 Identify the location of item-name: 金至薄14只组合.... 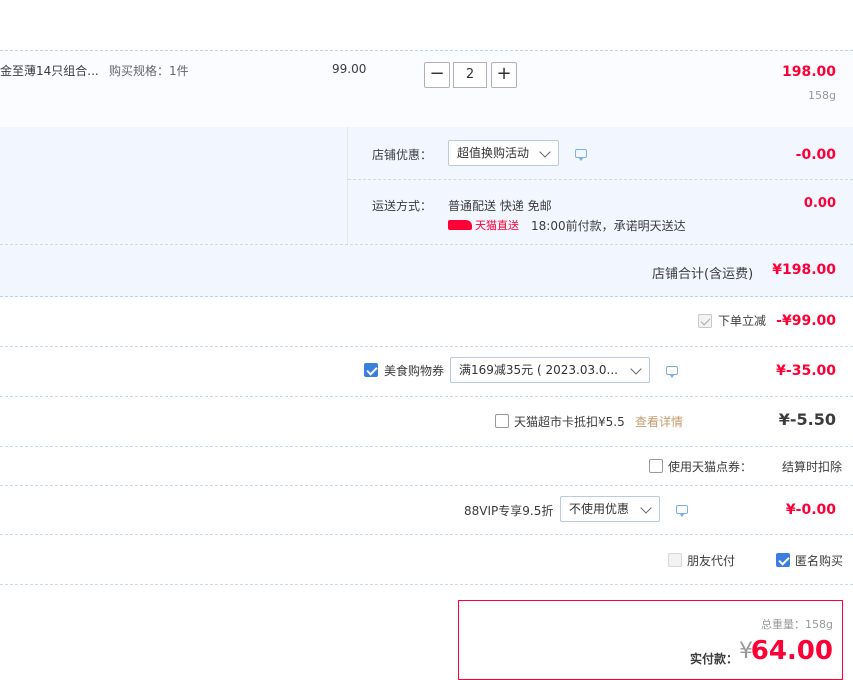
(49, 70).